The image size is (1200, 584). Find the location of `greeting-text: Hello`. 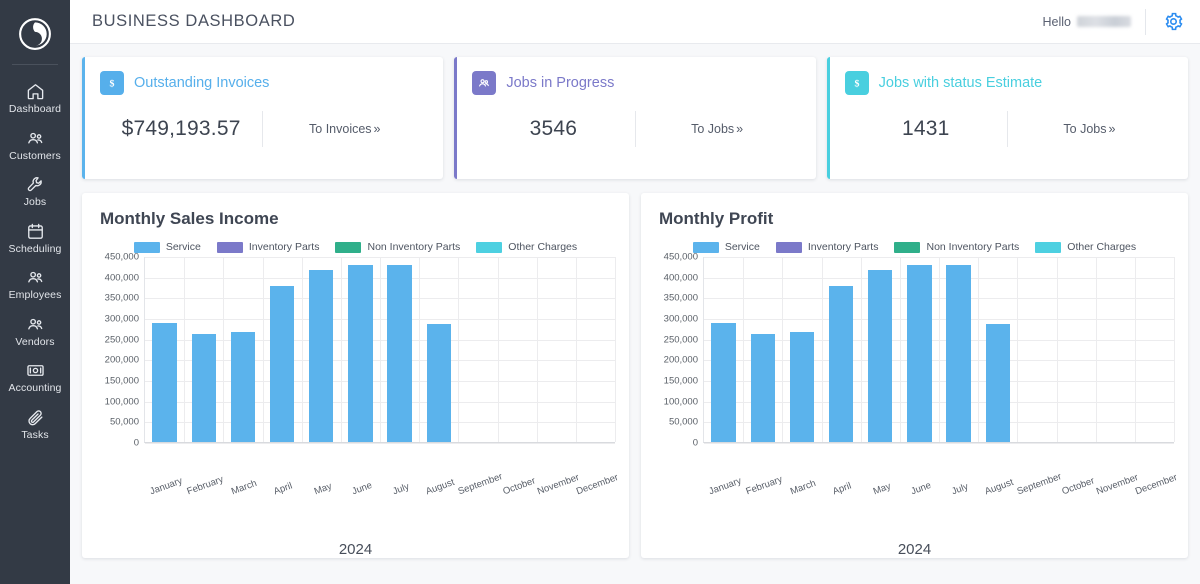

greeting-text: Hello is located at coordinates (1057, 21).